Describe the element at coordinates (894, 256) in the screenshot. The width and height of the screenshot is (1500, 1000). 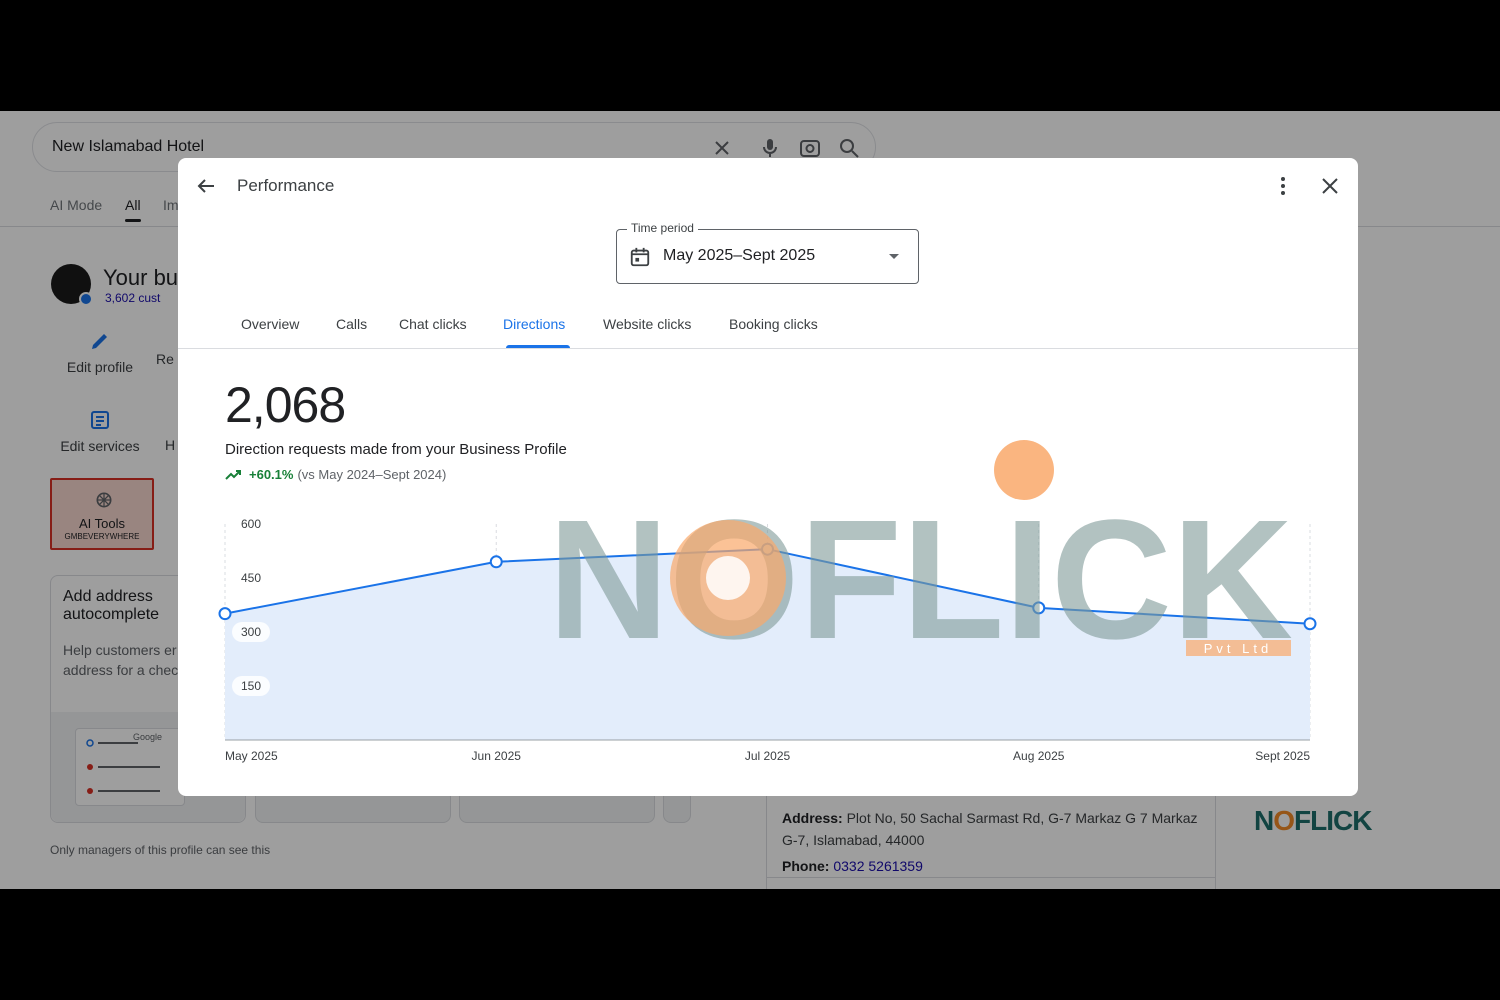
I see `dropdown-arrow-icon` at that location.